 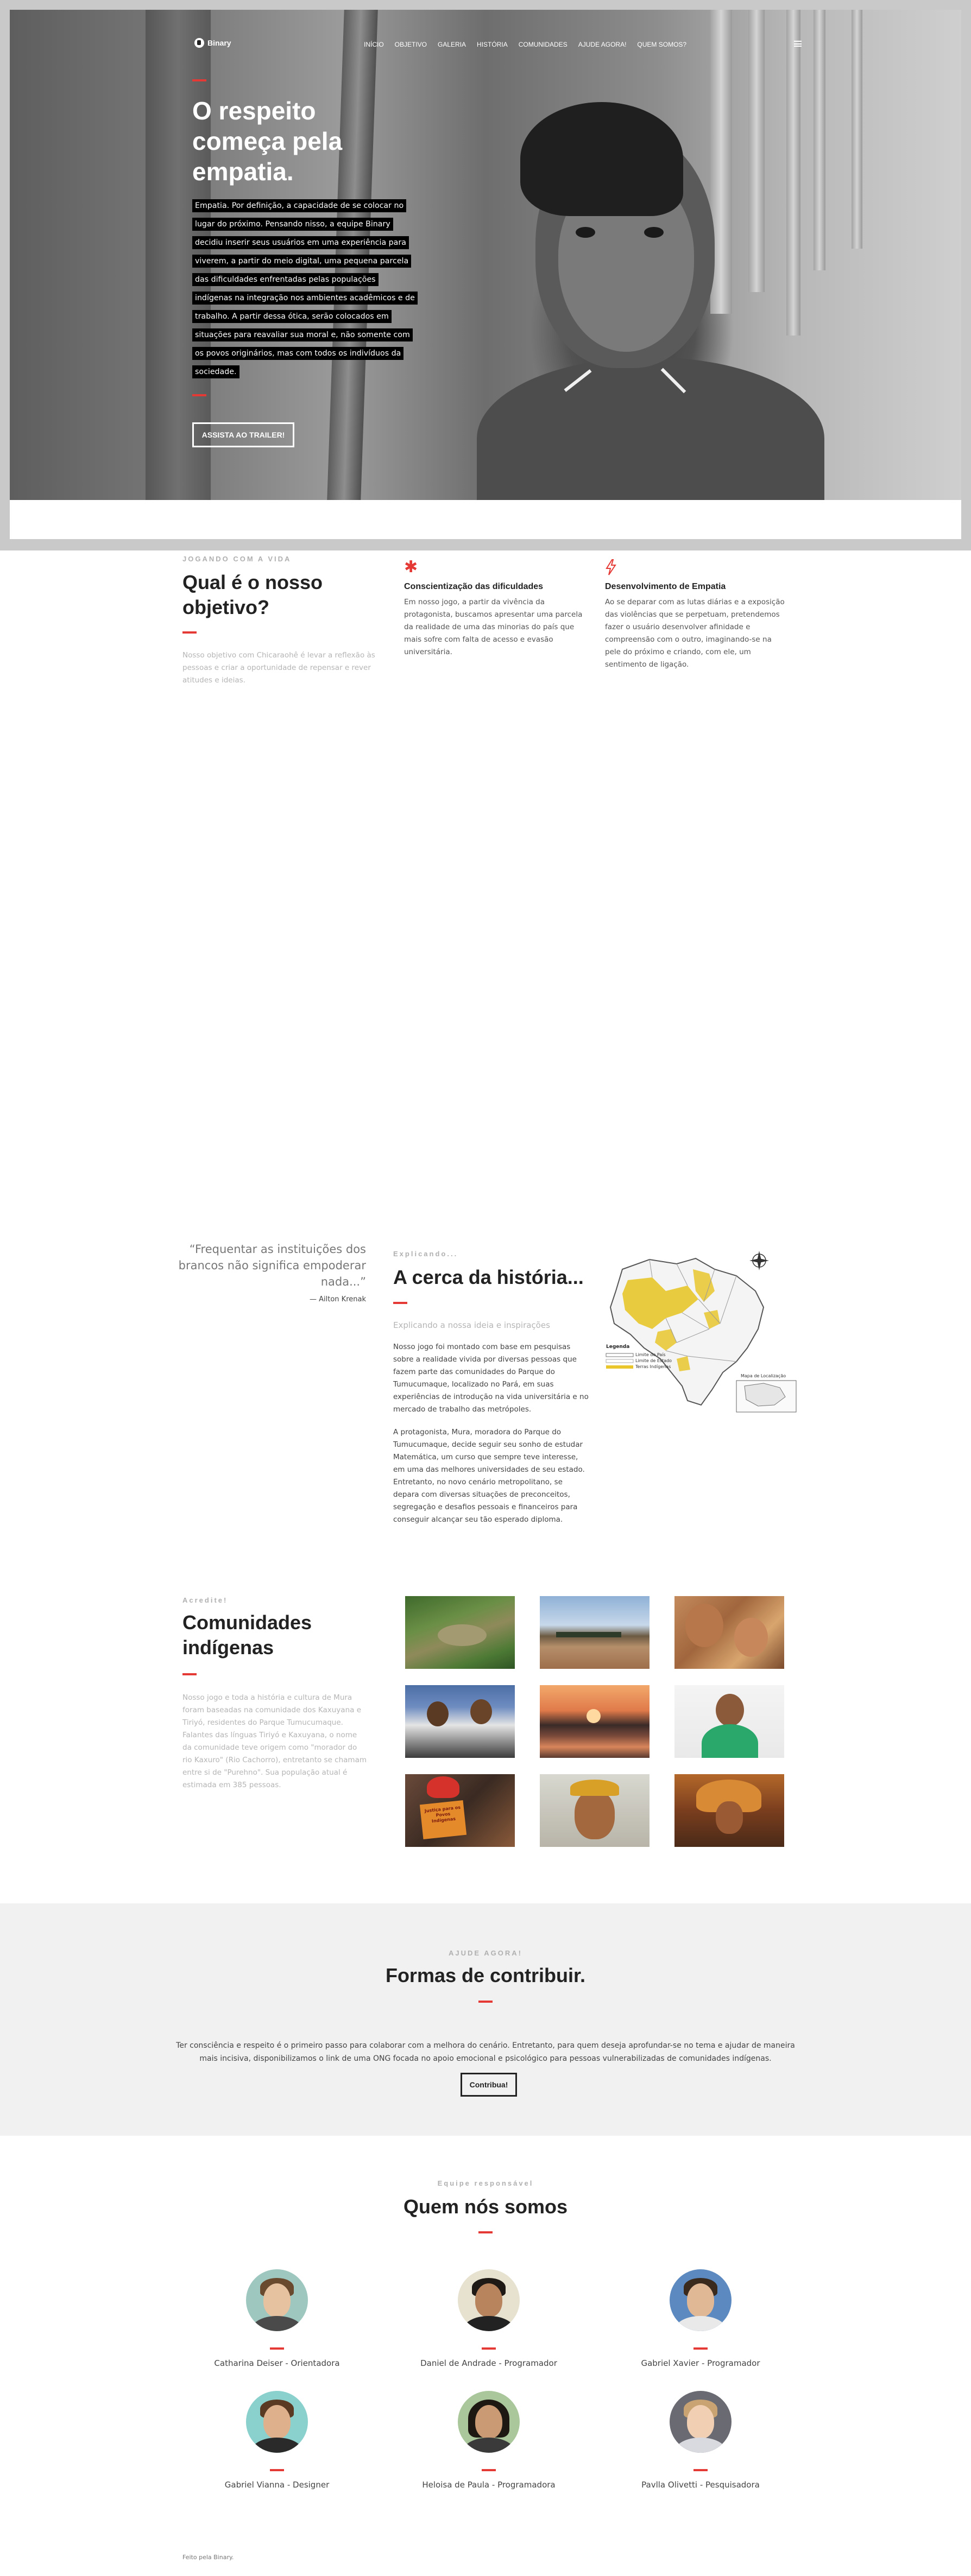 I want to click on communities-kicker: Acredite!, so click(x=205, y=1600).